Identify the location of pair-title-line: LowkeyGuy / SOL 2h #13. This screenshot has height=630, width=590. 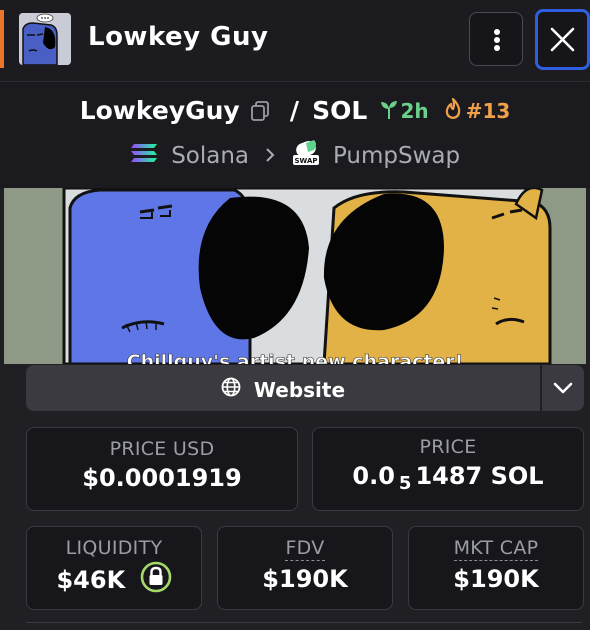
(295, 110).